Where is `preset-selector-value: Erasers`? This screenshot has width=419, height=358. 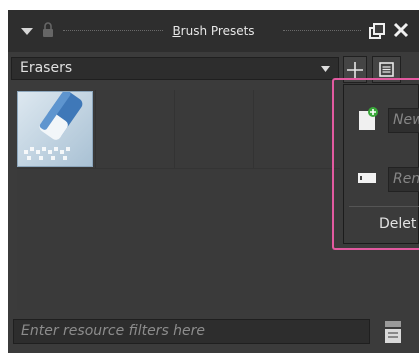
preset-selector-value: Erasers is located at coordinates (46, 68).